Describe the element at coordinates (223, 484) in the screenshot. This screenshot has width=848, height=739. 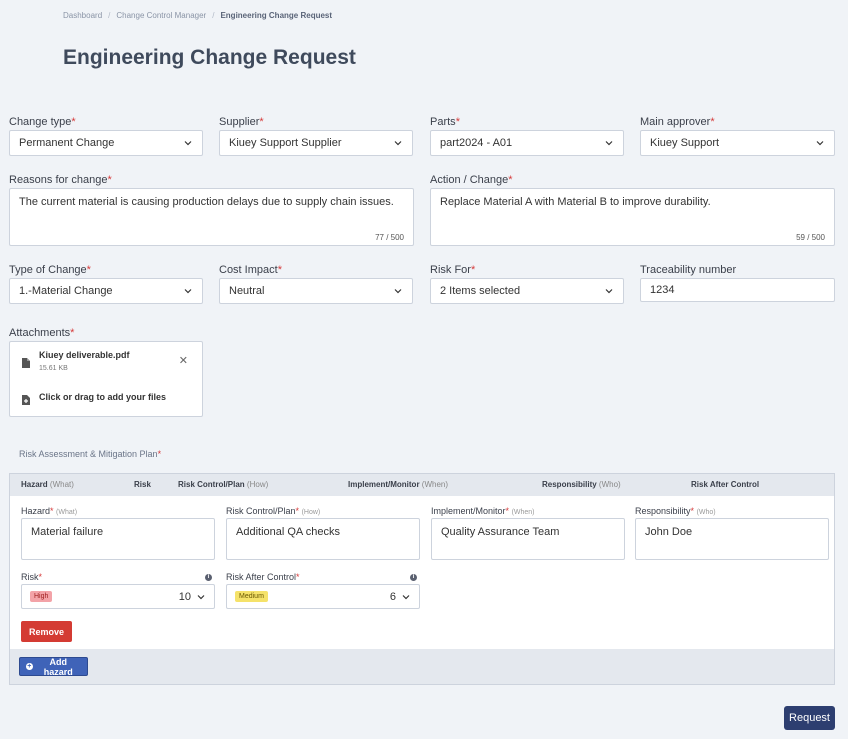
I see `header-control: Risk Control/Plan (How)` at that location.